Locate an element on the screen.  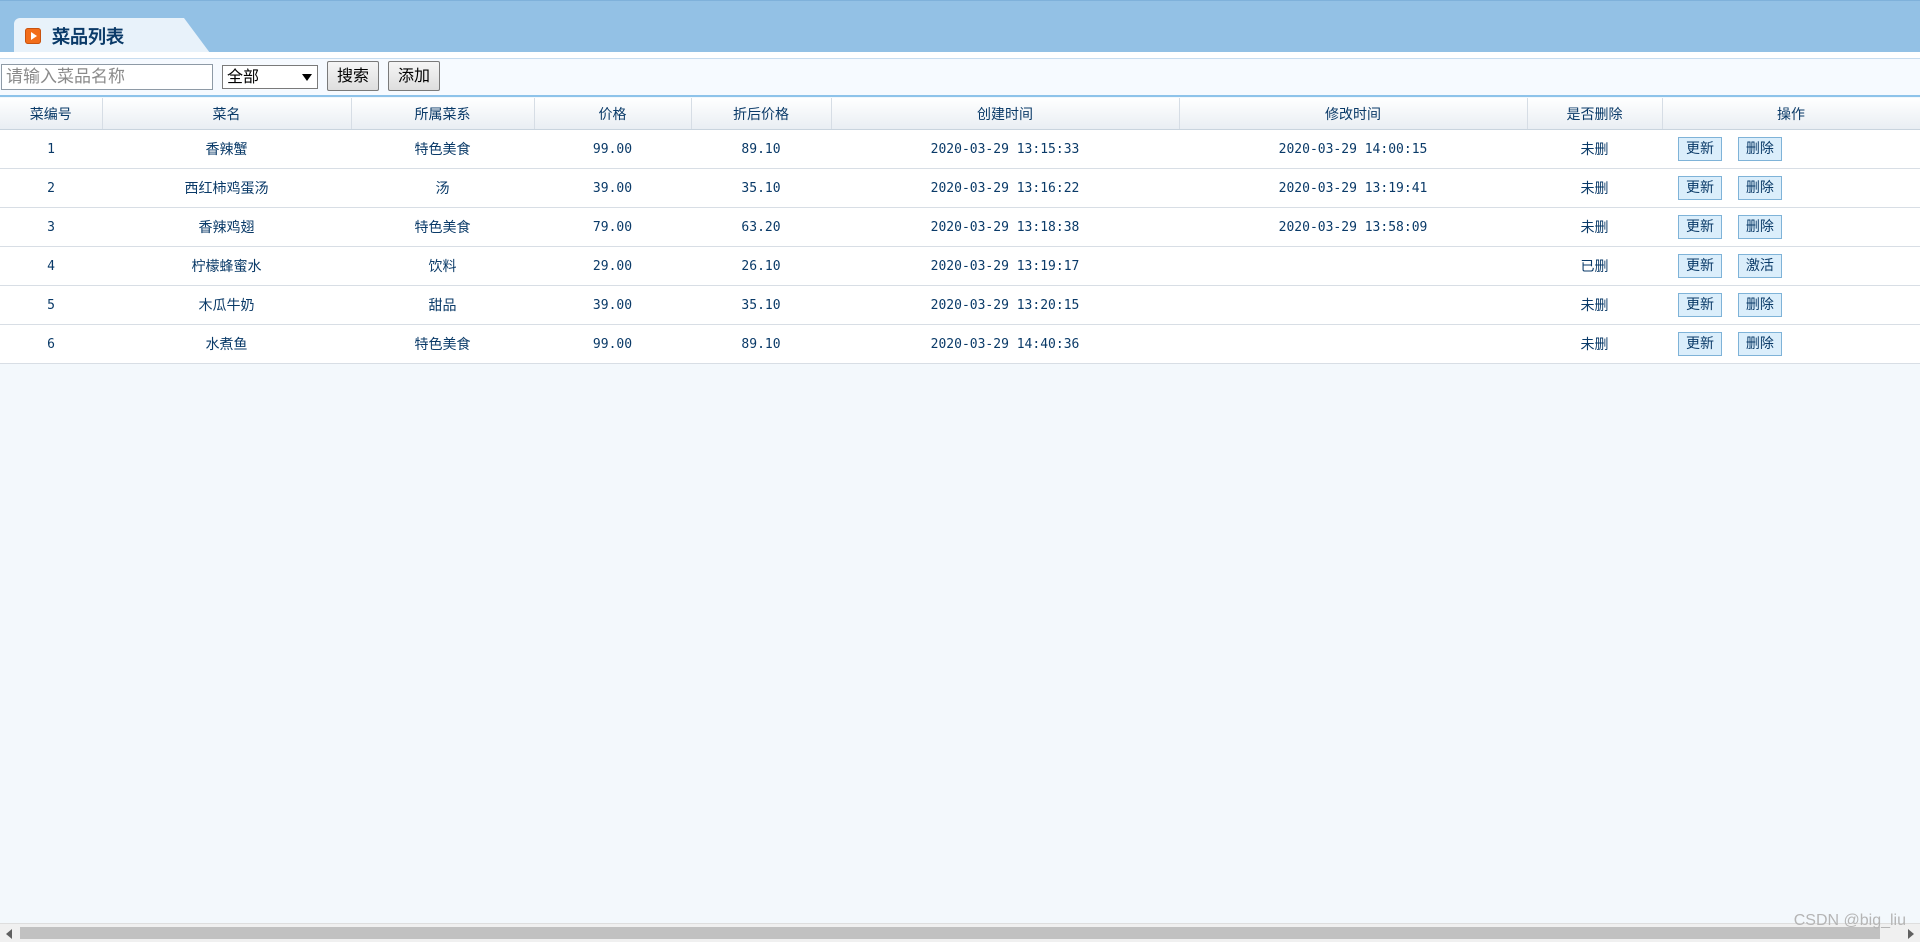
cell-actions: 更新 激活 is located at coordinates (1791, 266).